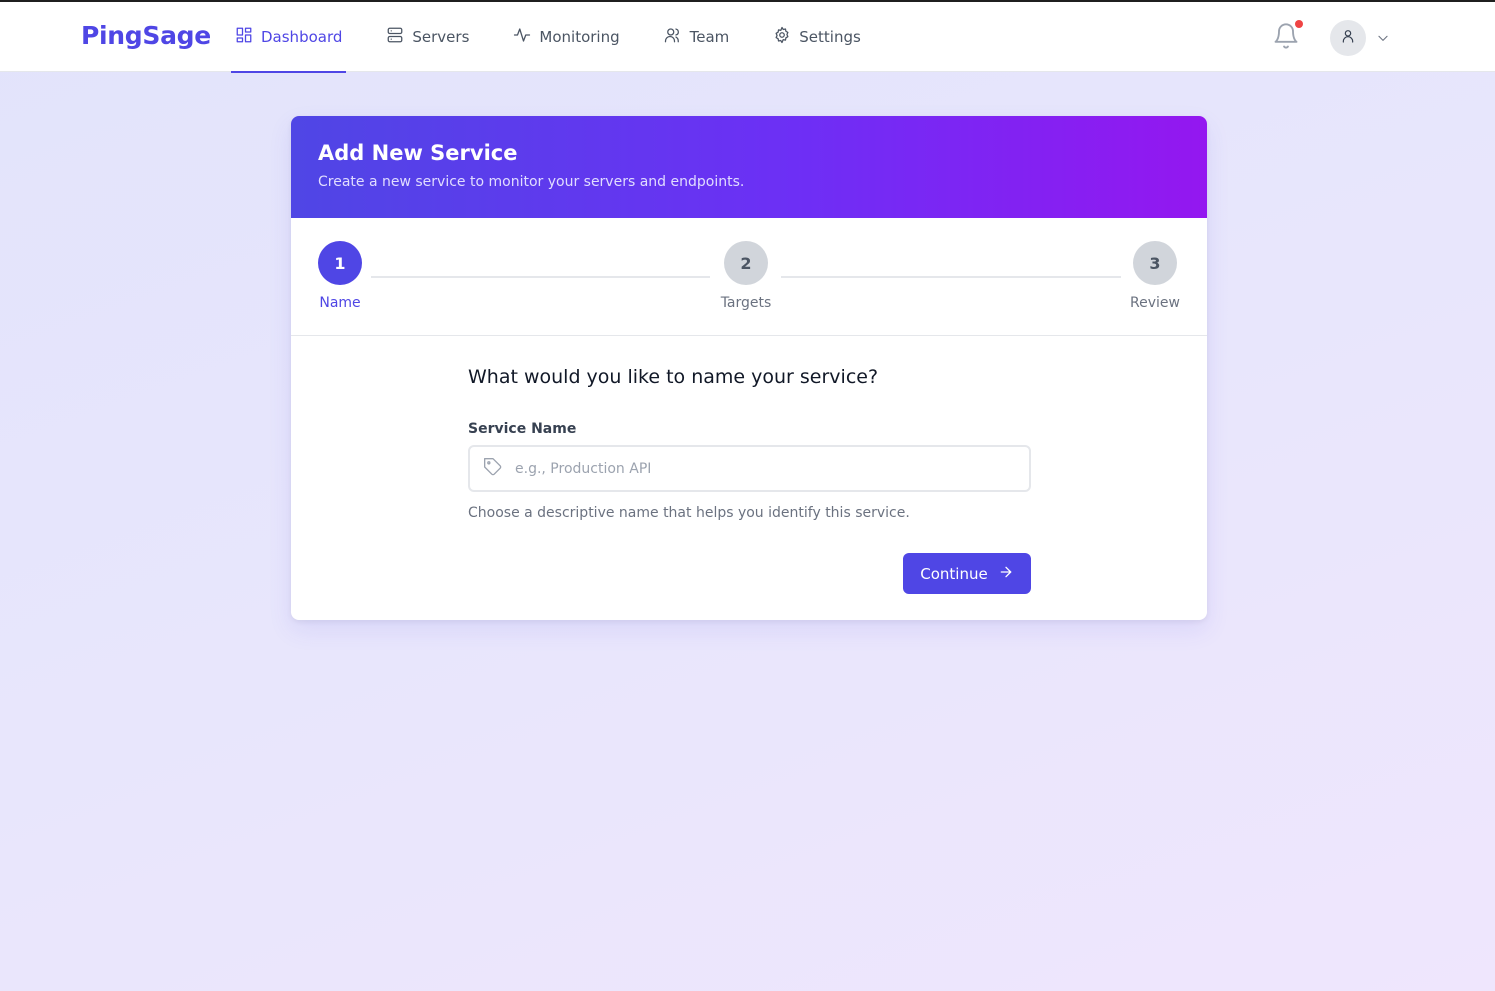 The image size is (1495, 991). I want to click on step-3-label: Review, so click(1155, 303).